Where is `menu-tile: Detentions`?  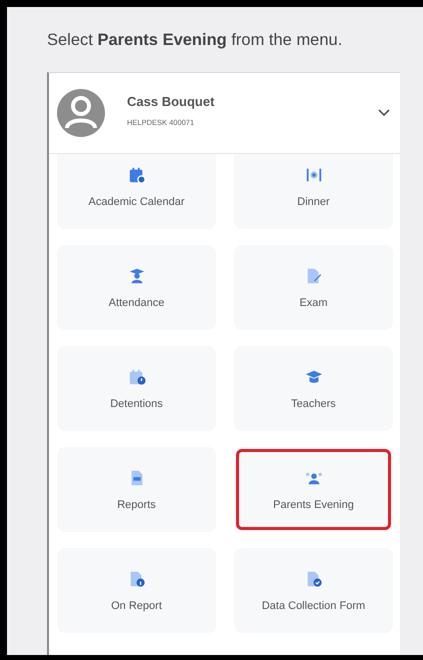 menu-tile: Detentions is located at coordinates (136, 388).